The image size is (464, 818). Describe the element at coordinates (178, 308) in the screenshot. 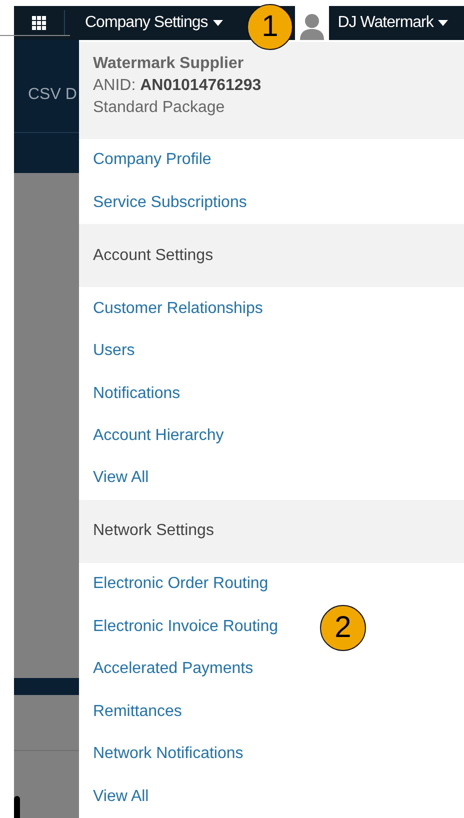

I see `menu-link: Customer Relationships` at that location.